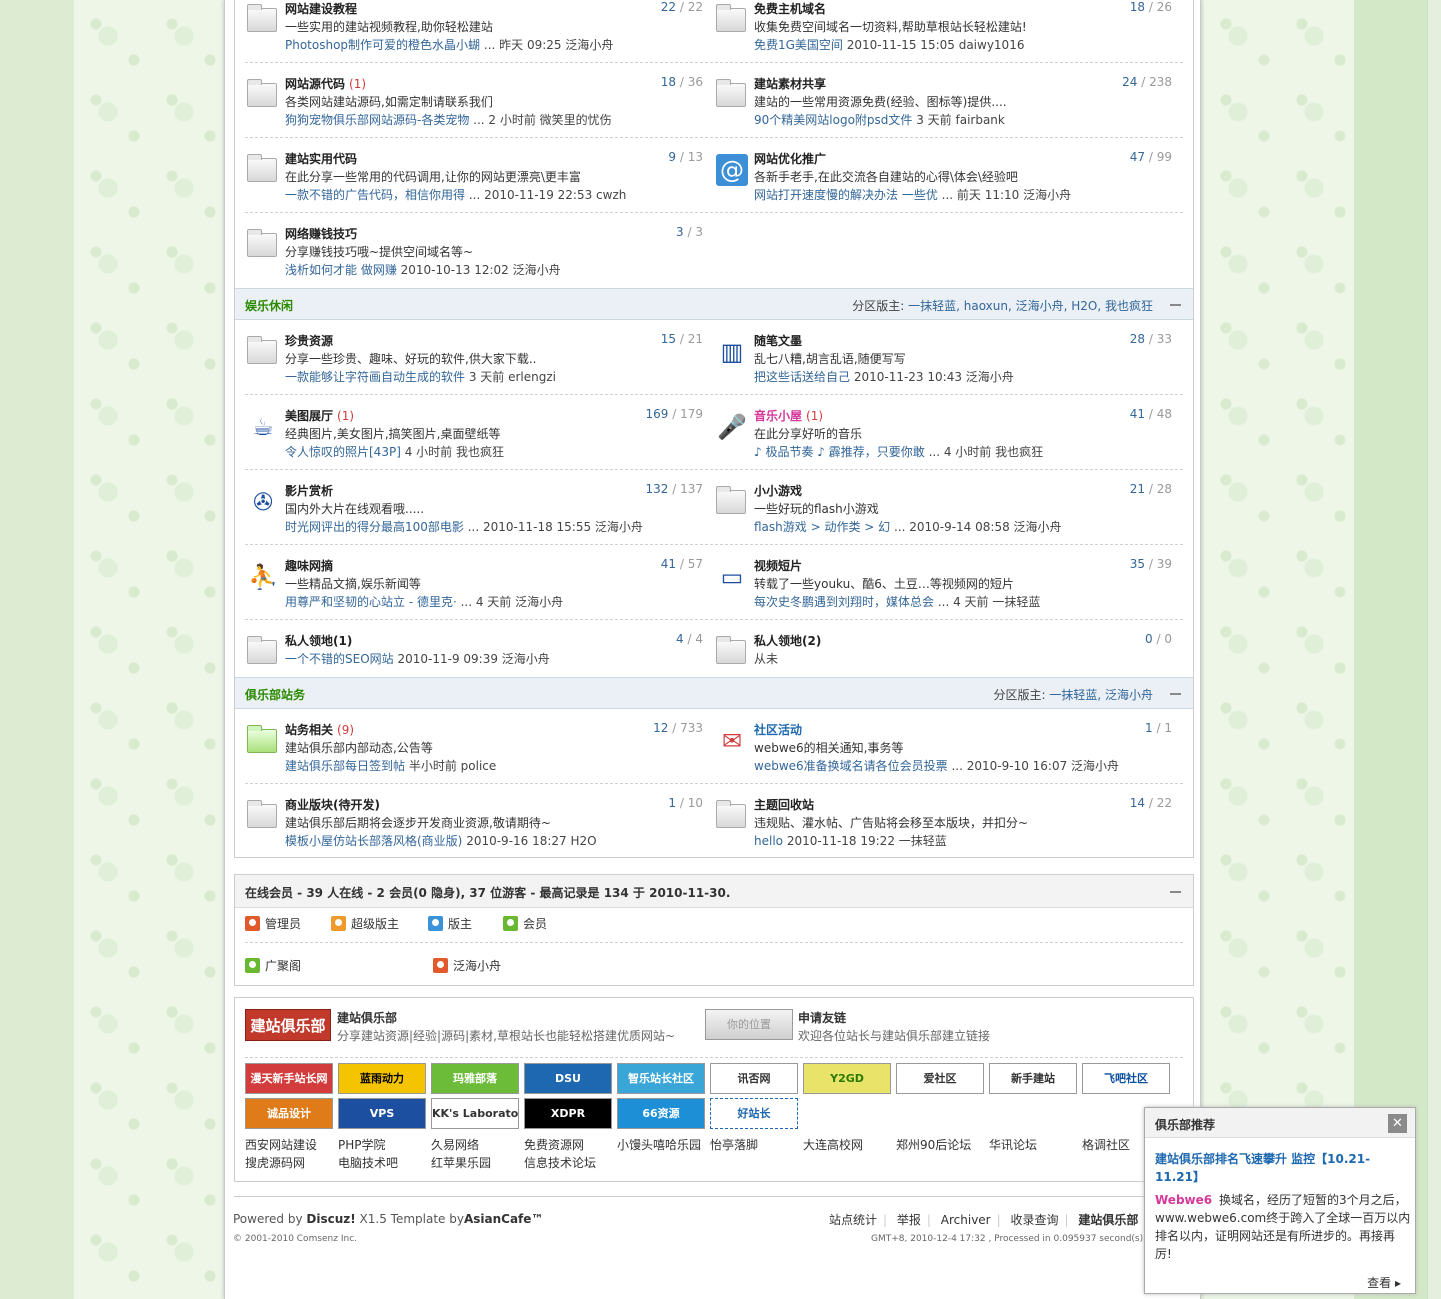 This screenshot has height=1299, width=1441. I want to click on friend-link-badge: Y2GD, so click(847, 1078).